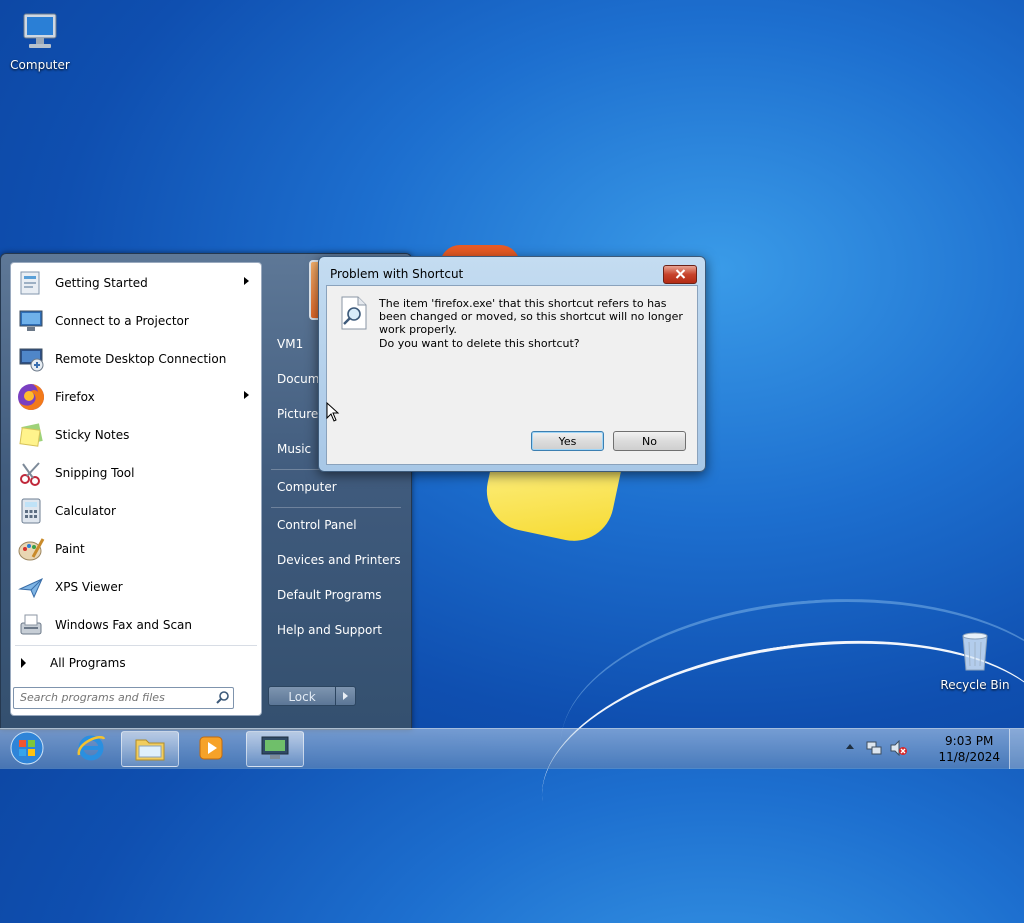 The width and height of the screenshot is (1024, 923). I want to click on program-firefox: Firefox, so click(136, 397).